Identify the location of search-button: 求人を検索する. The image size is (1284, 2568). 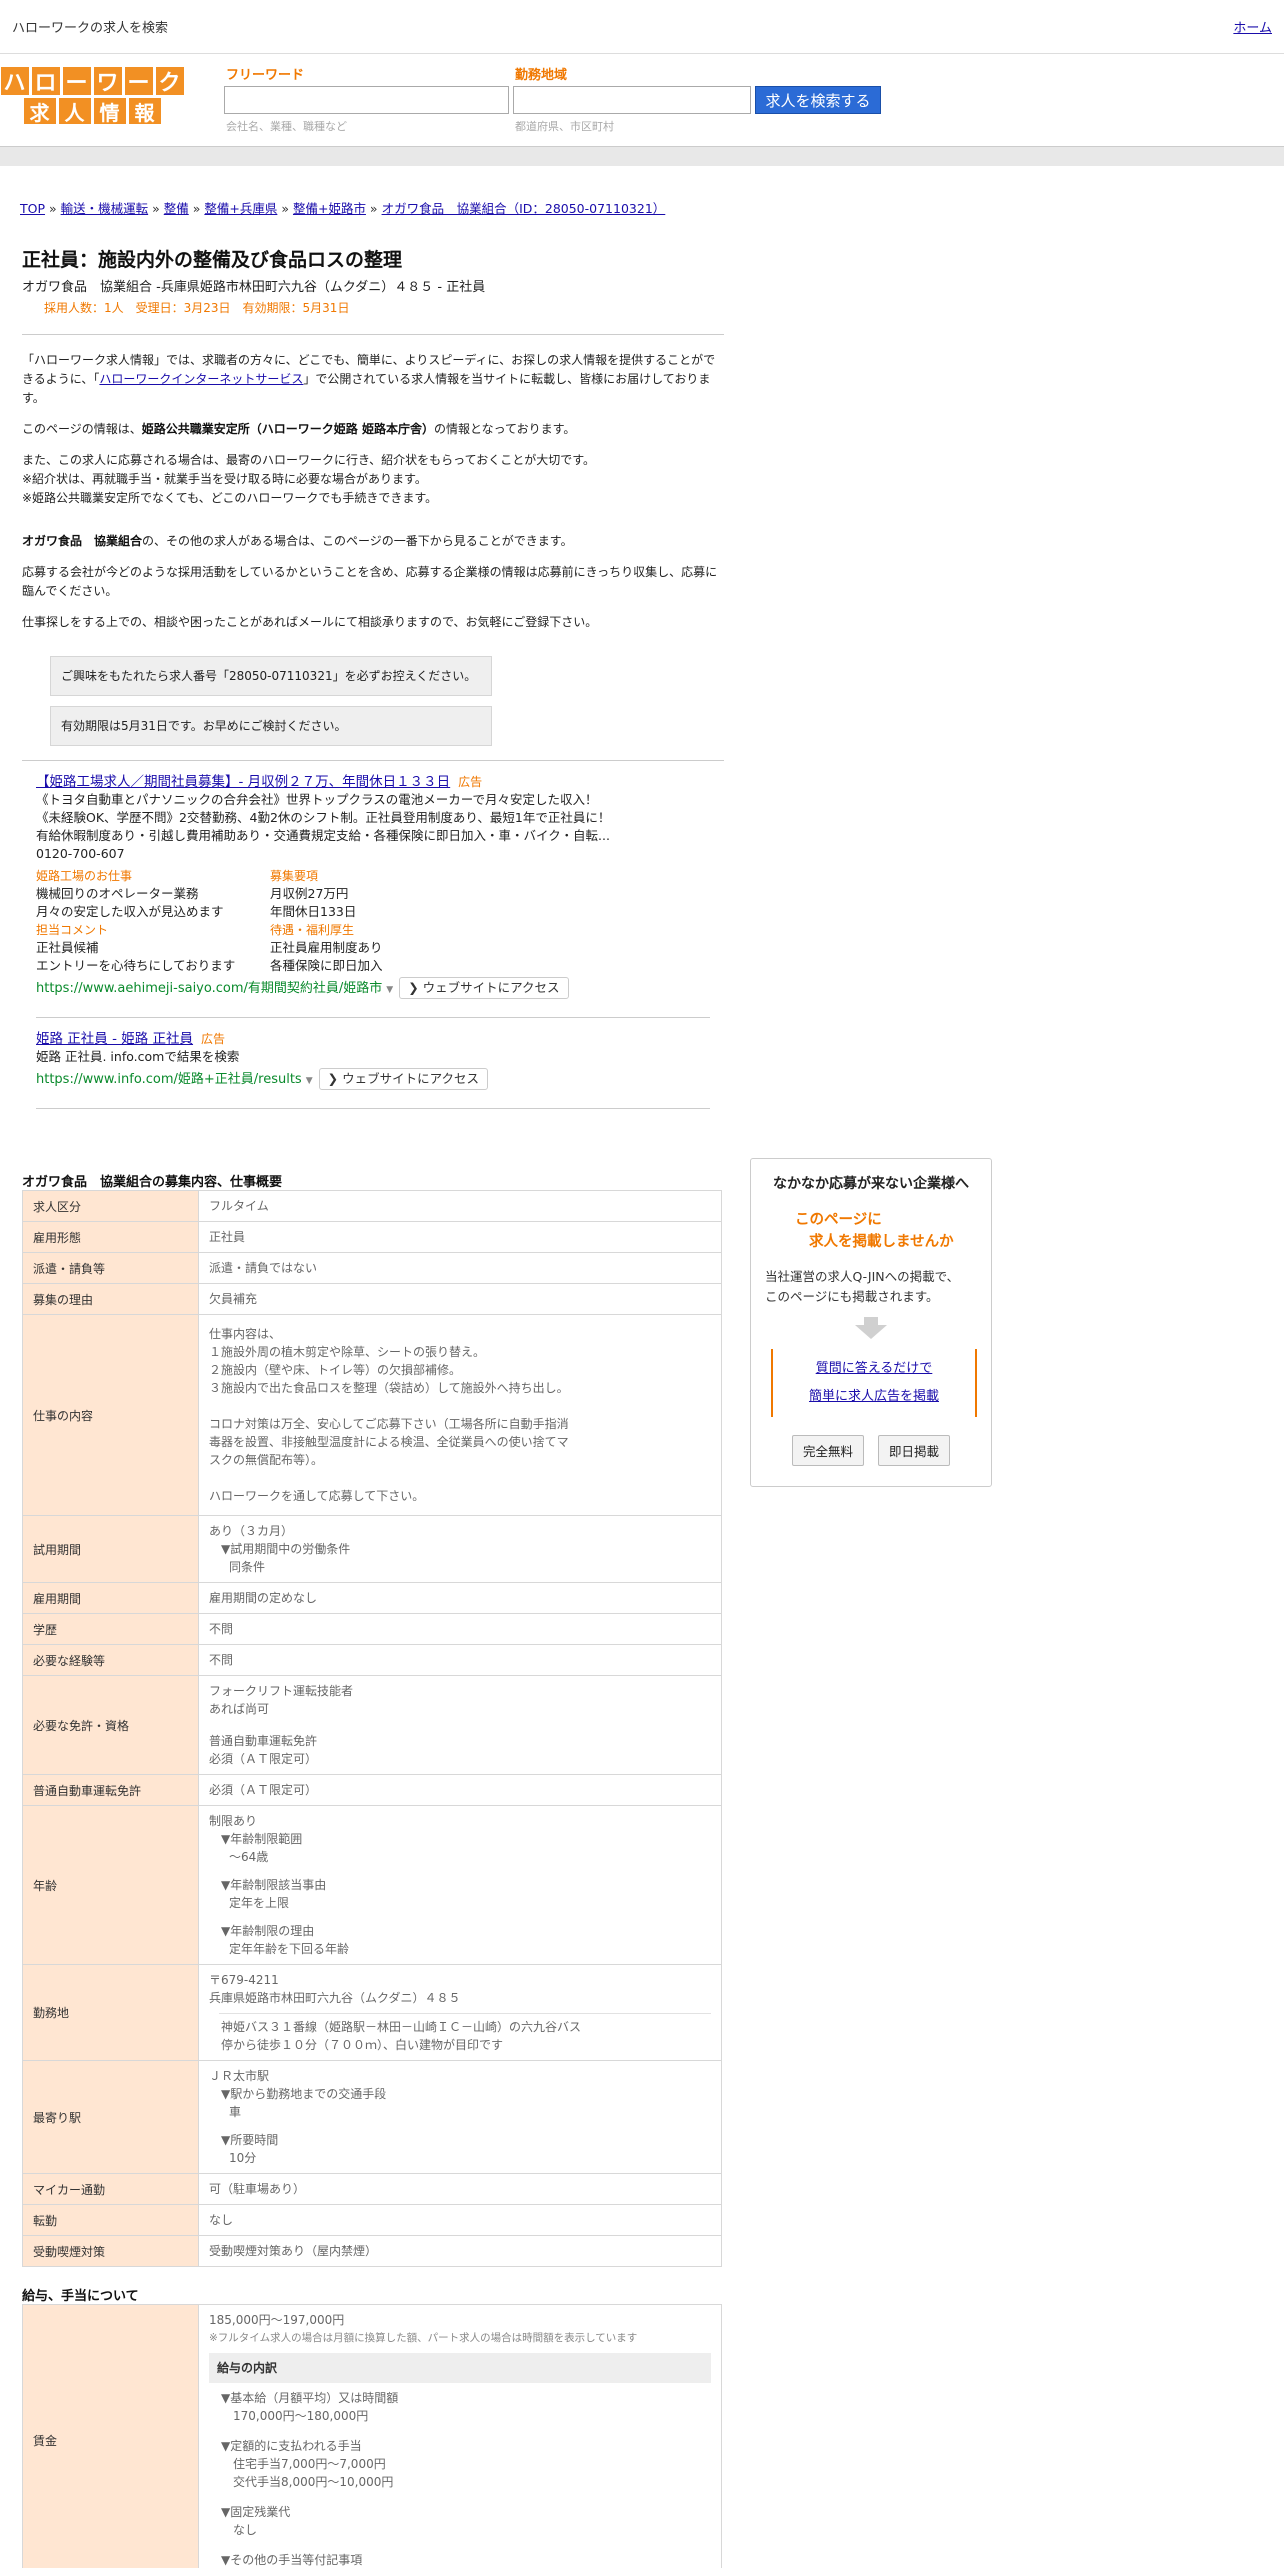
(818, 100).